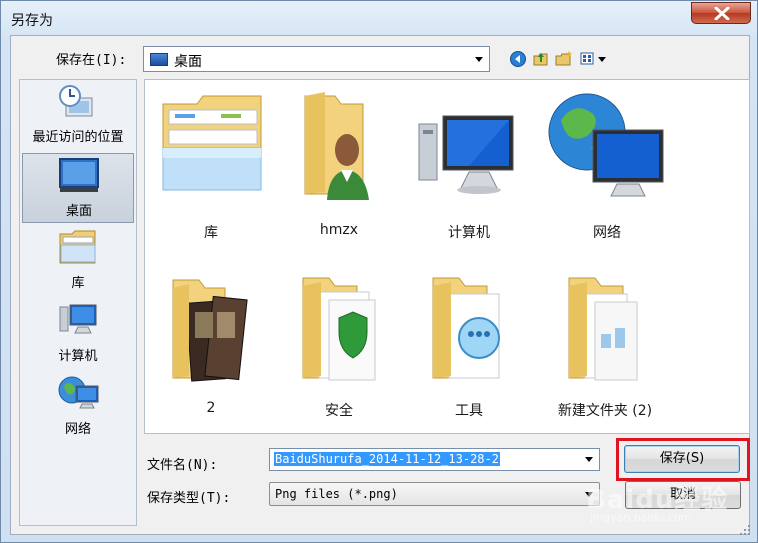 The image size is (758, 543). Describe the element at coordinates (379, 18) in the screenshot. I see `title-bar: 另存为` at that location.